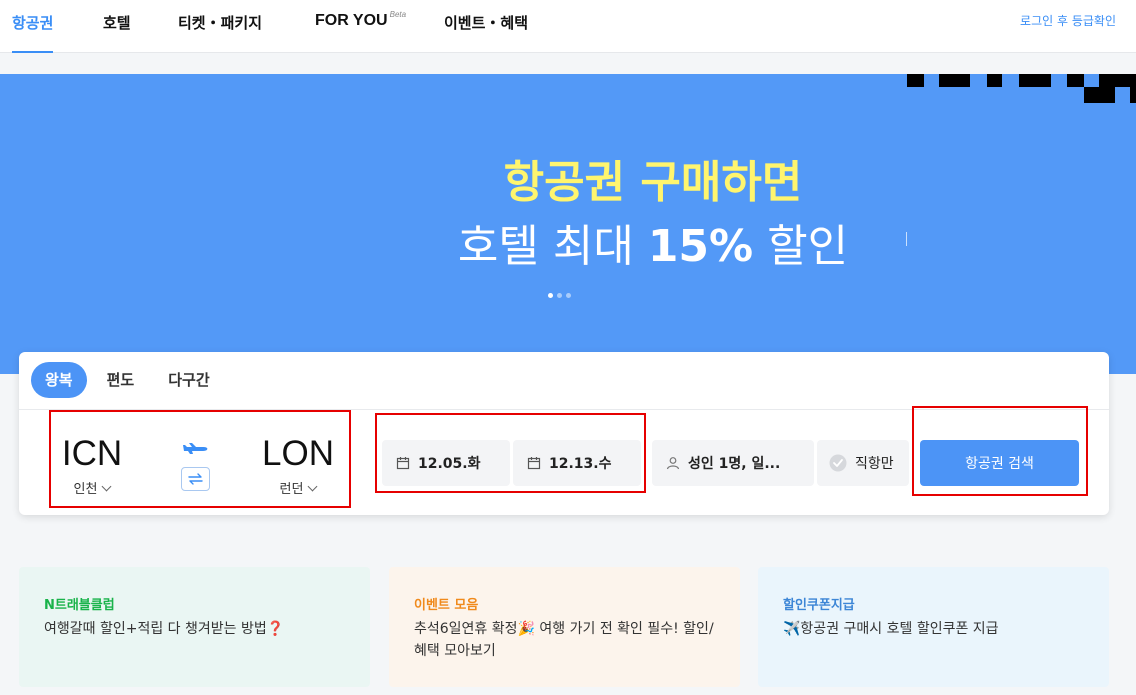 Image resolution: width=1136 pixels, height=695 pixels. What do you see at coordinates (188, 380) in the screenshot?
I see `tab-multi-city: 다구간` at bounding box center [188, 380].